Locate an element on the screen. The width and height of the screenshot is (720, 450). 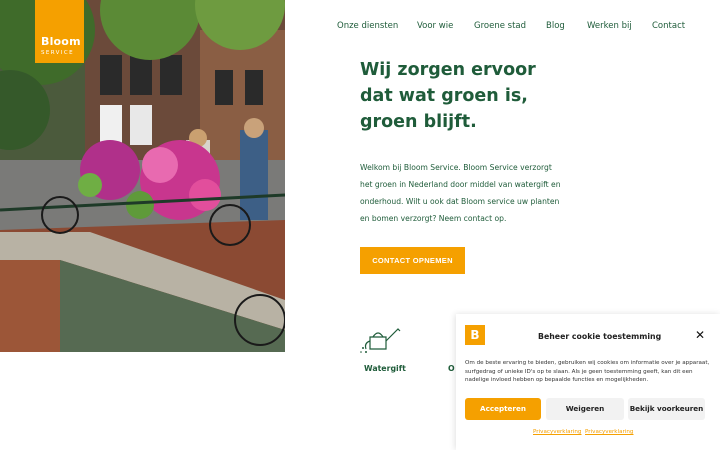
accept-cookies-button: Accepteren is located at coordinates (503, 409).